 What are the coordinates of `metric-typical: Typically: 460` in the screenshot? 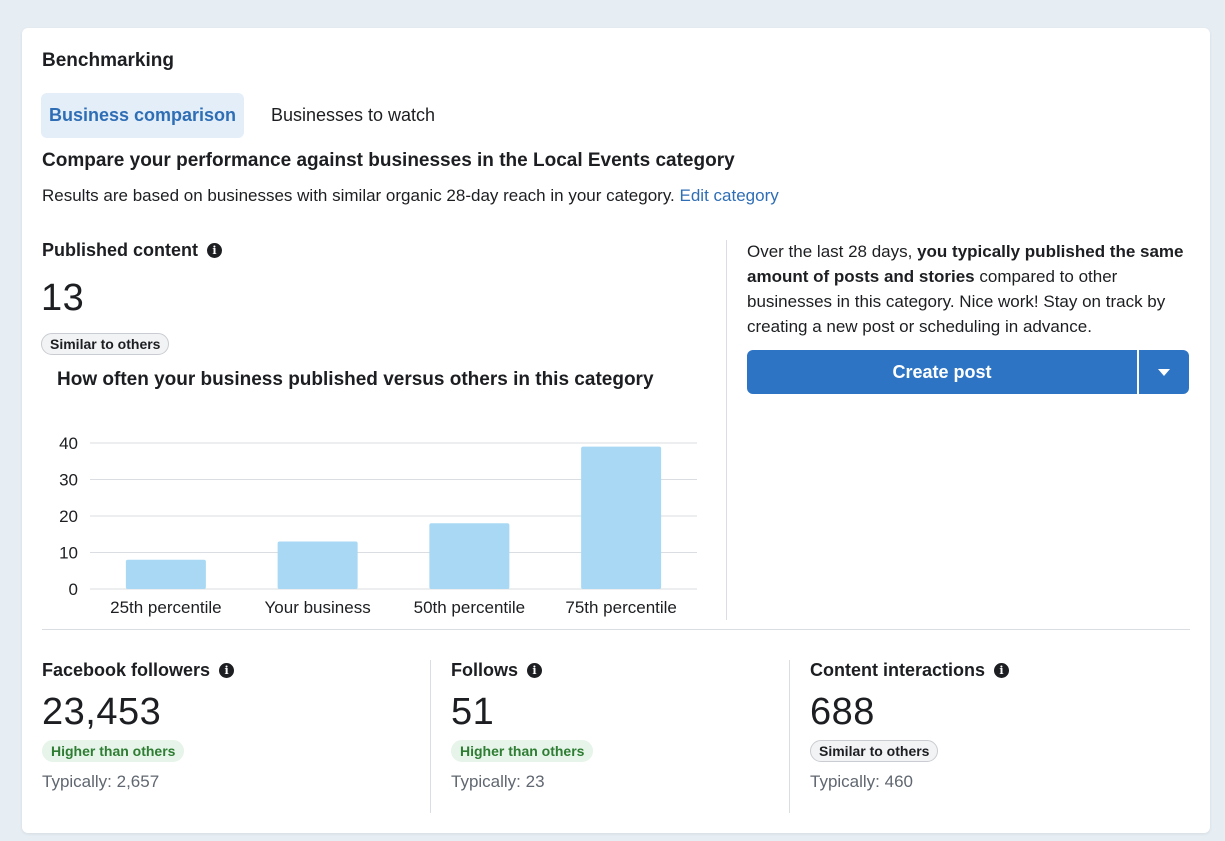 It's located at (861, 781).